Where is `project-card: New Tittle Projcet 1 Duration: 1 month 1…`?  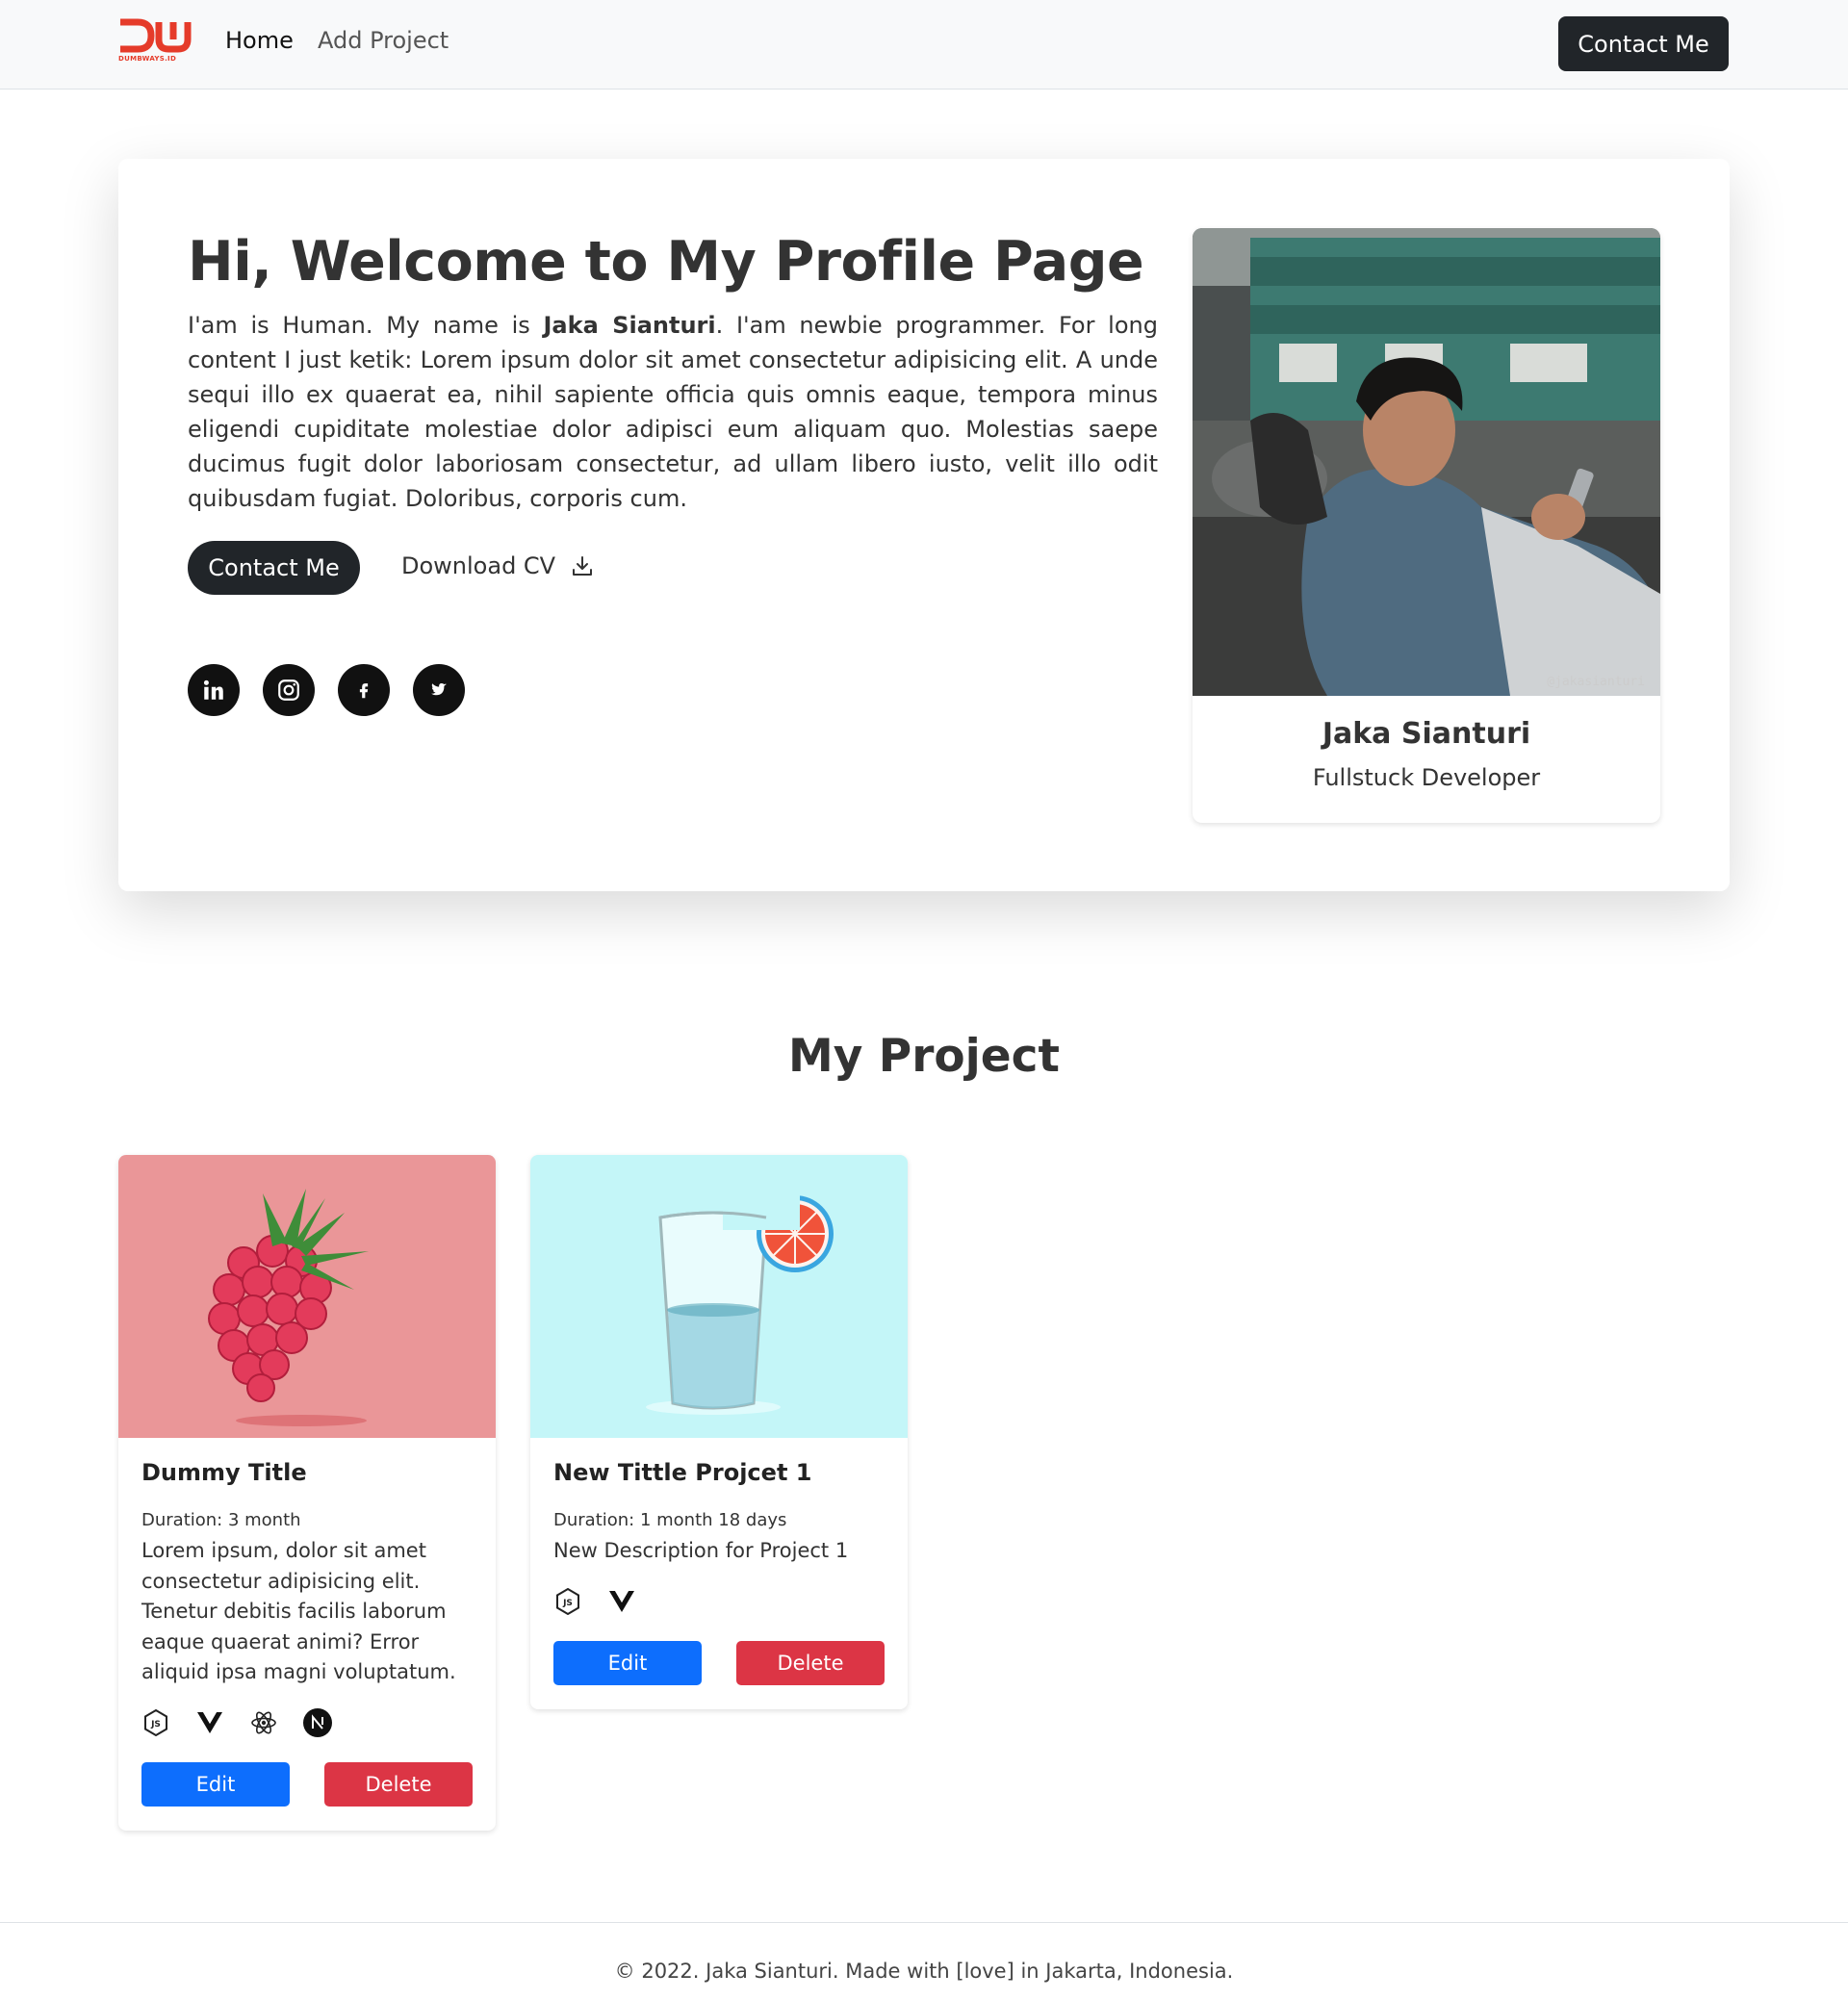 project-card: New Tittle Projcet 1 Duration: 1 month 1… is located at coordinates (719, 1432).